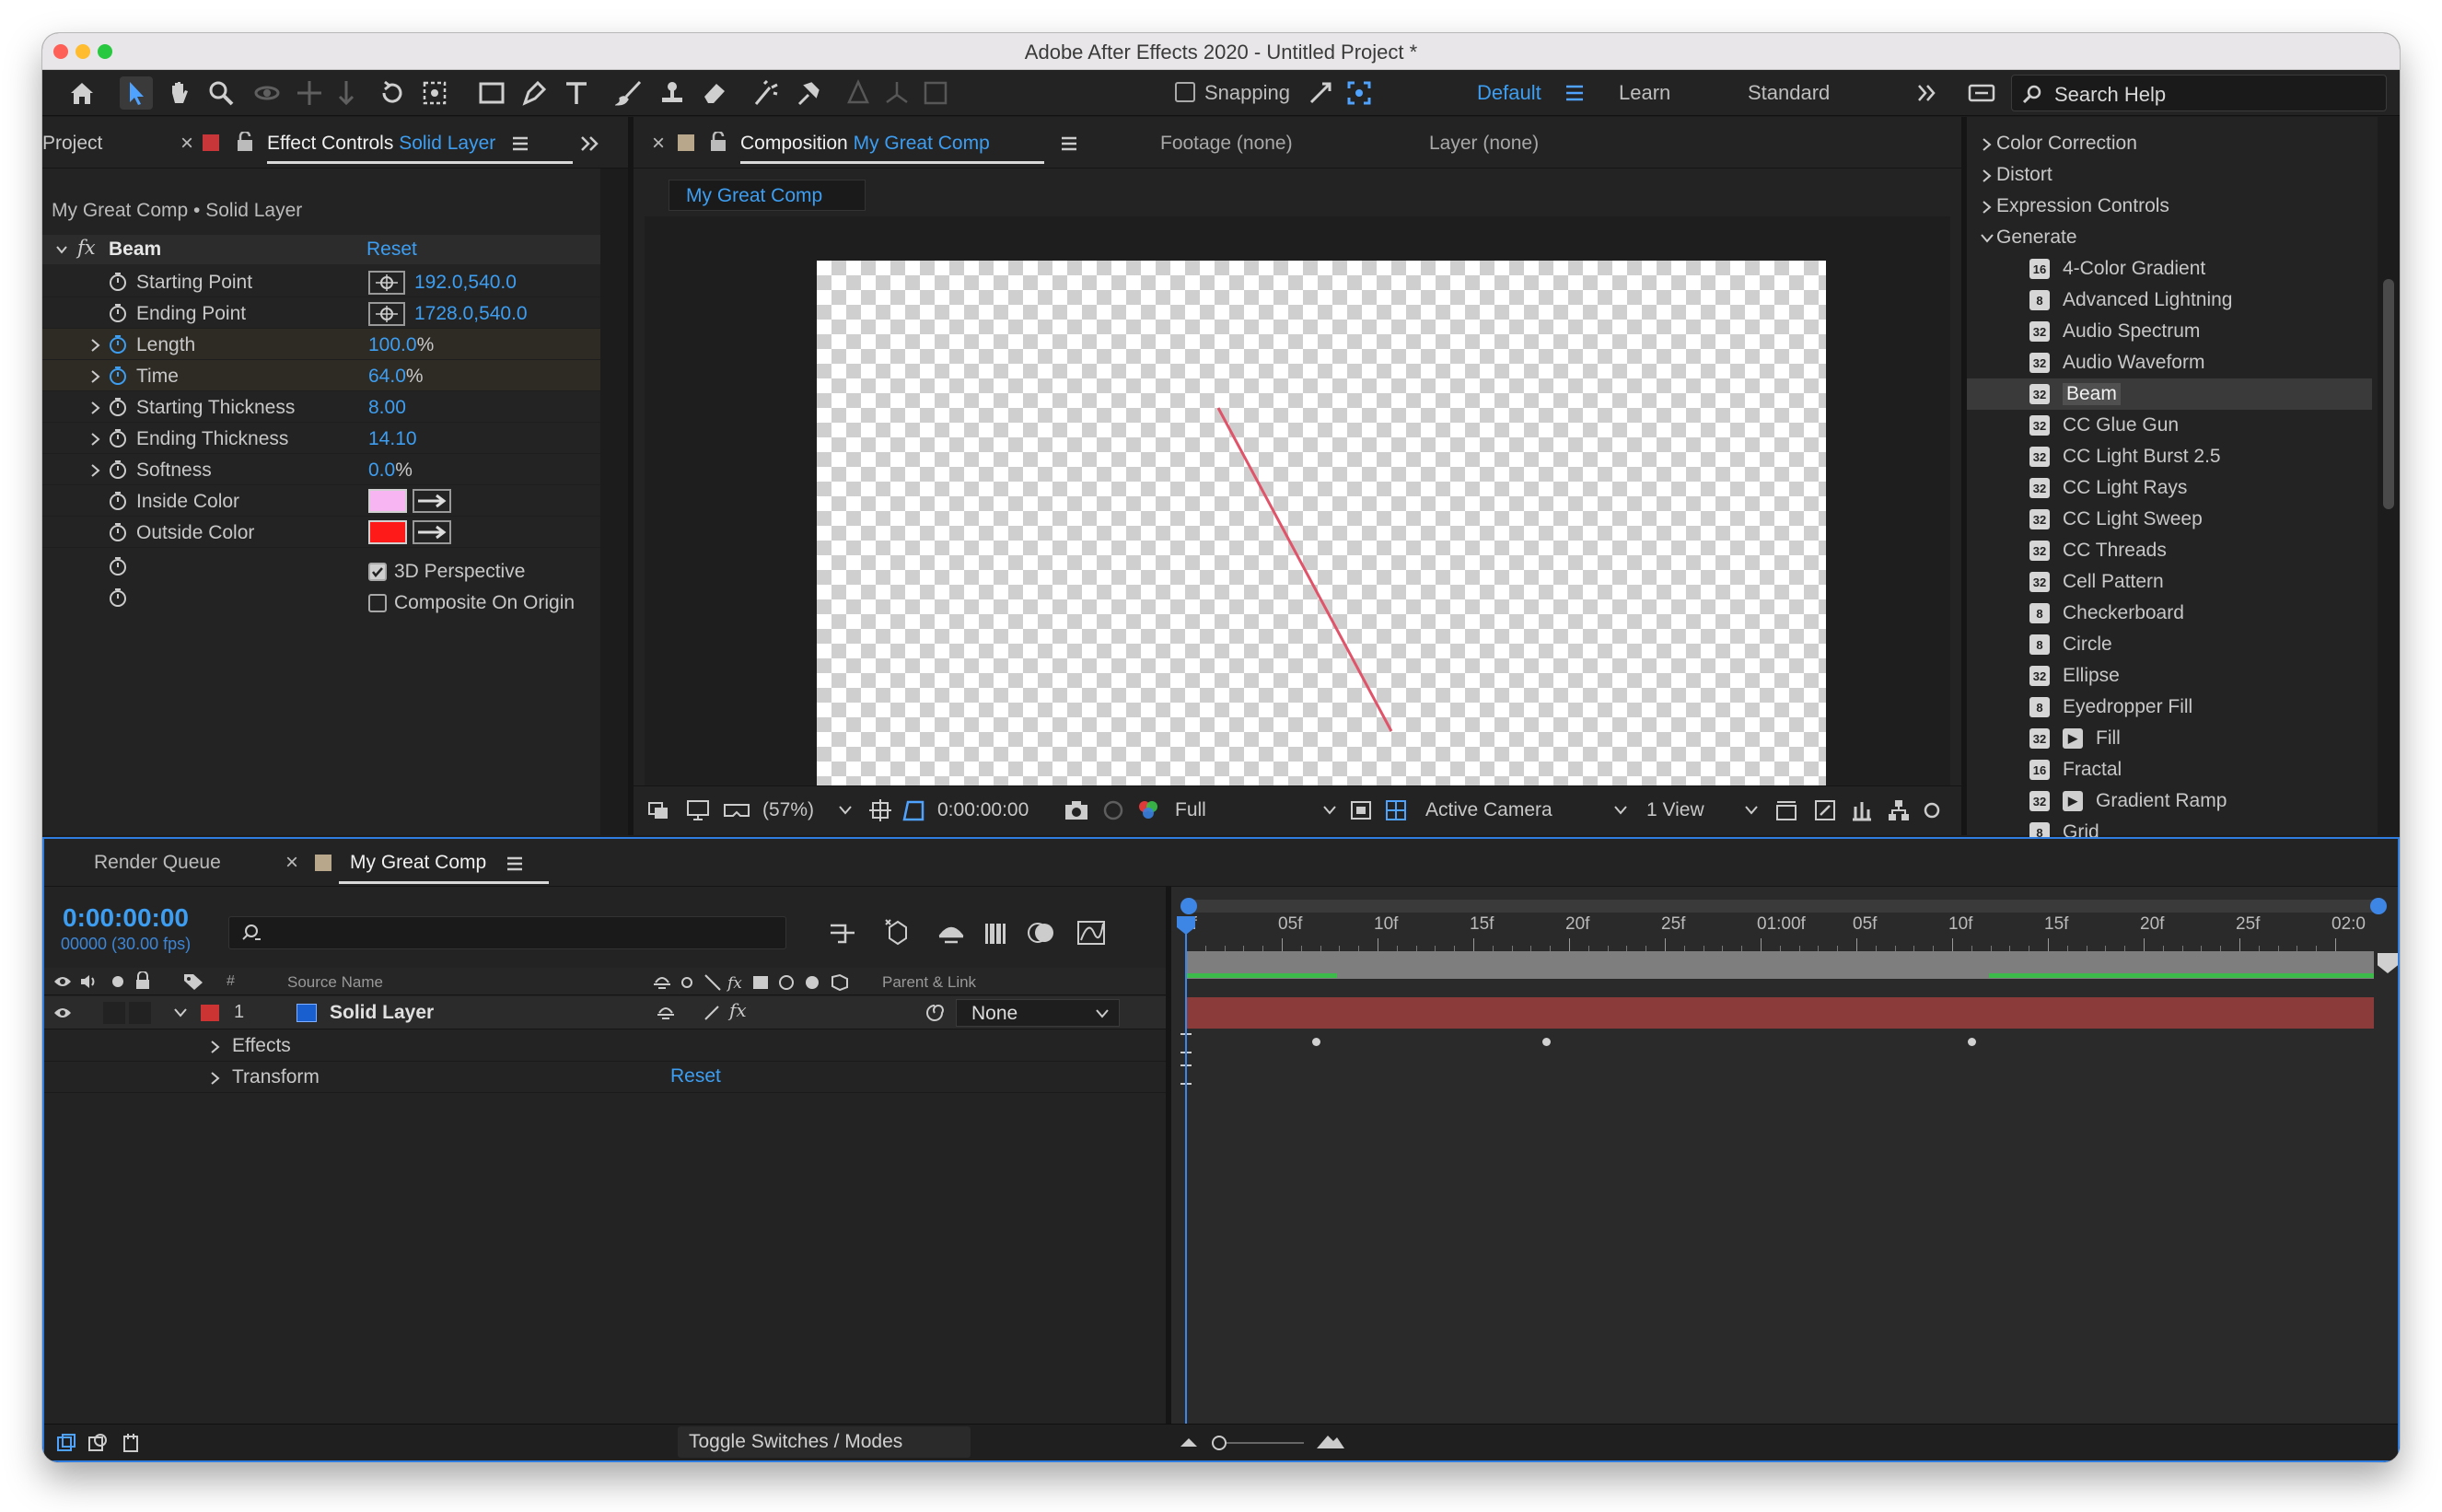 This screenshot has width=2442, height=1512. What do you see at coordinates (1789, 93) in the screenshot?
I see `workspace-standard: Standard` at bounding box center [1789, 93].